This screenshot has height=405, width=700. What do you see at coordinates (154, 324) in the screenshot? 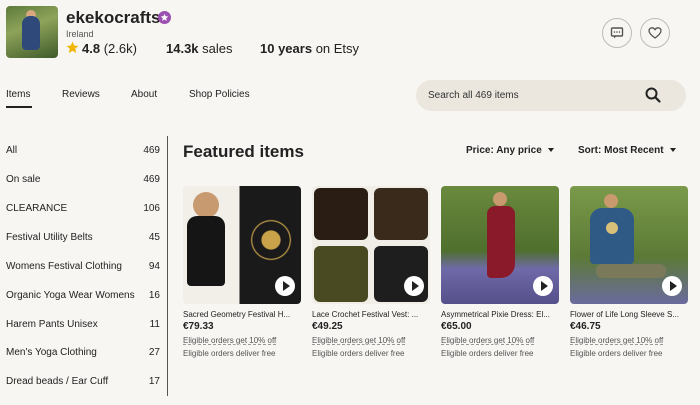
I see `sidebar-item-count: 11` at bounding box center [154, 324].